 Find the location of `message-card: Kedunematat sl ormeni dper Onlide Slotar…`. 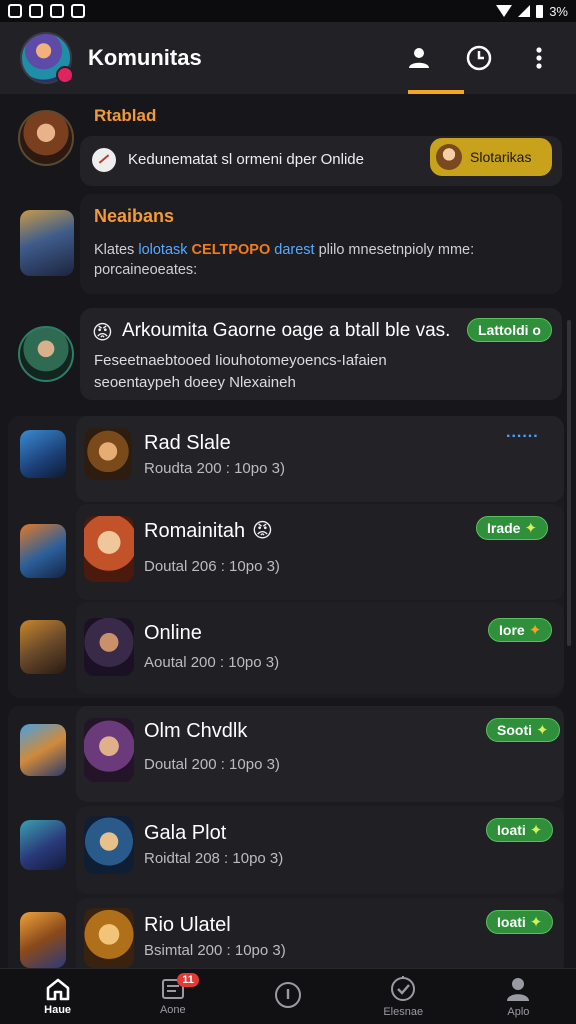

message-card: Kedunematat sl ormeni dper Onlide Slotar… is located at coordinates (321, 161).